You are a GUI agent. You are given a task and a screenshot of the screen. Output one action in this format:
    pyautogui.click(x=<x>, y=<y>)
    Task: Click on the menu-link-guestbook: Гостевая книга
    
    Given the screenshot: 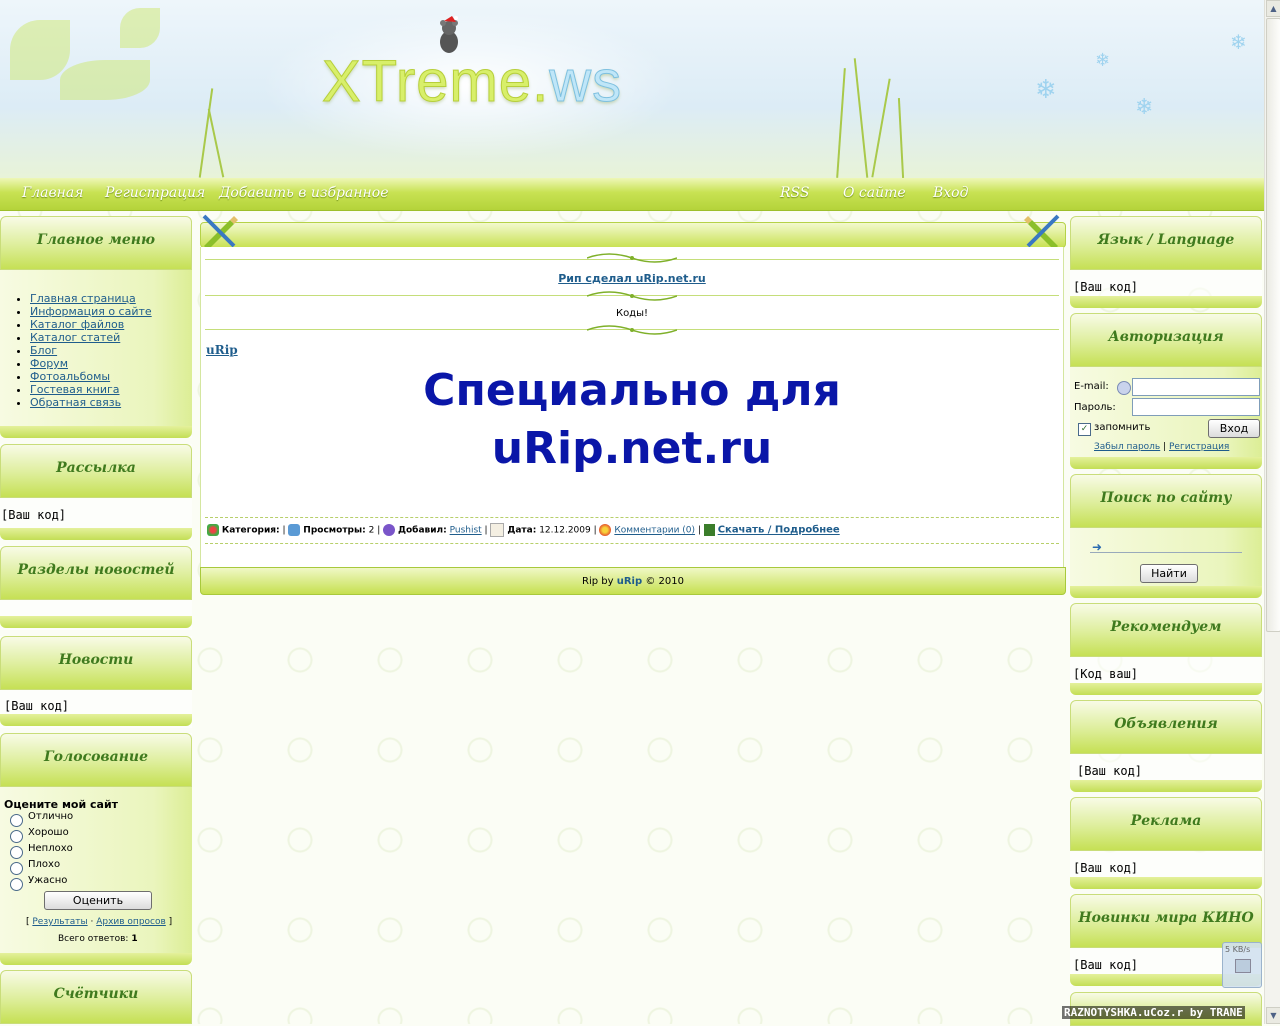 What is the action you would take?
    pyautogui.click(x=75, y=389)
    